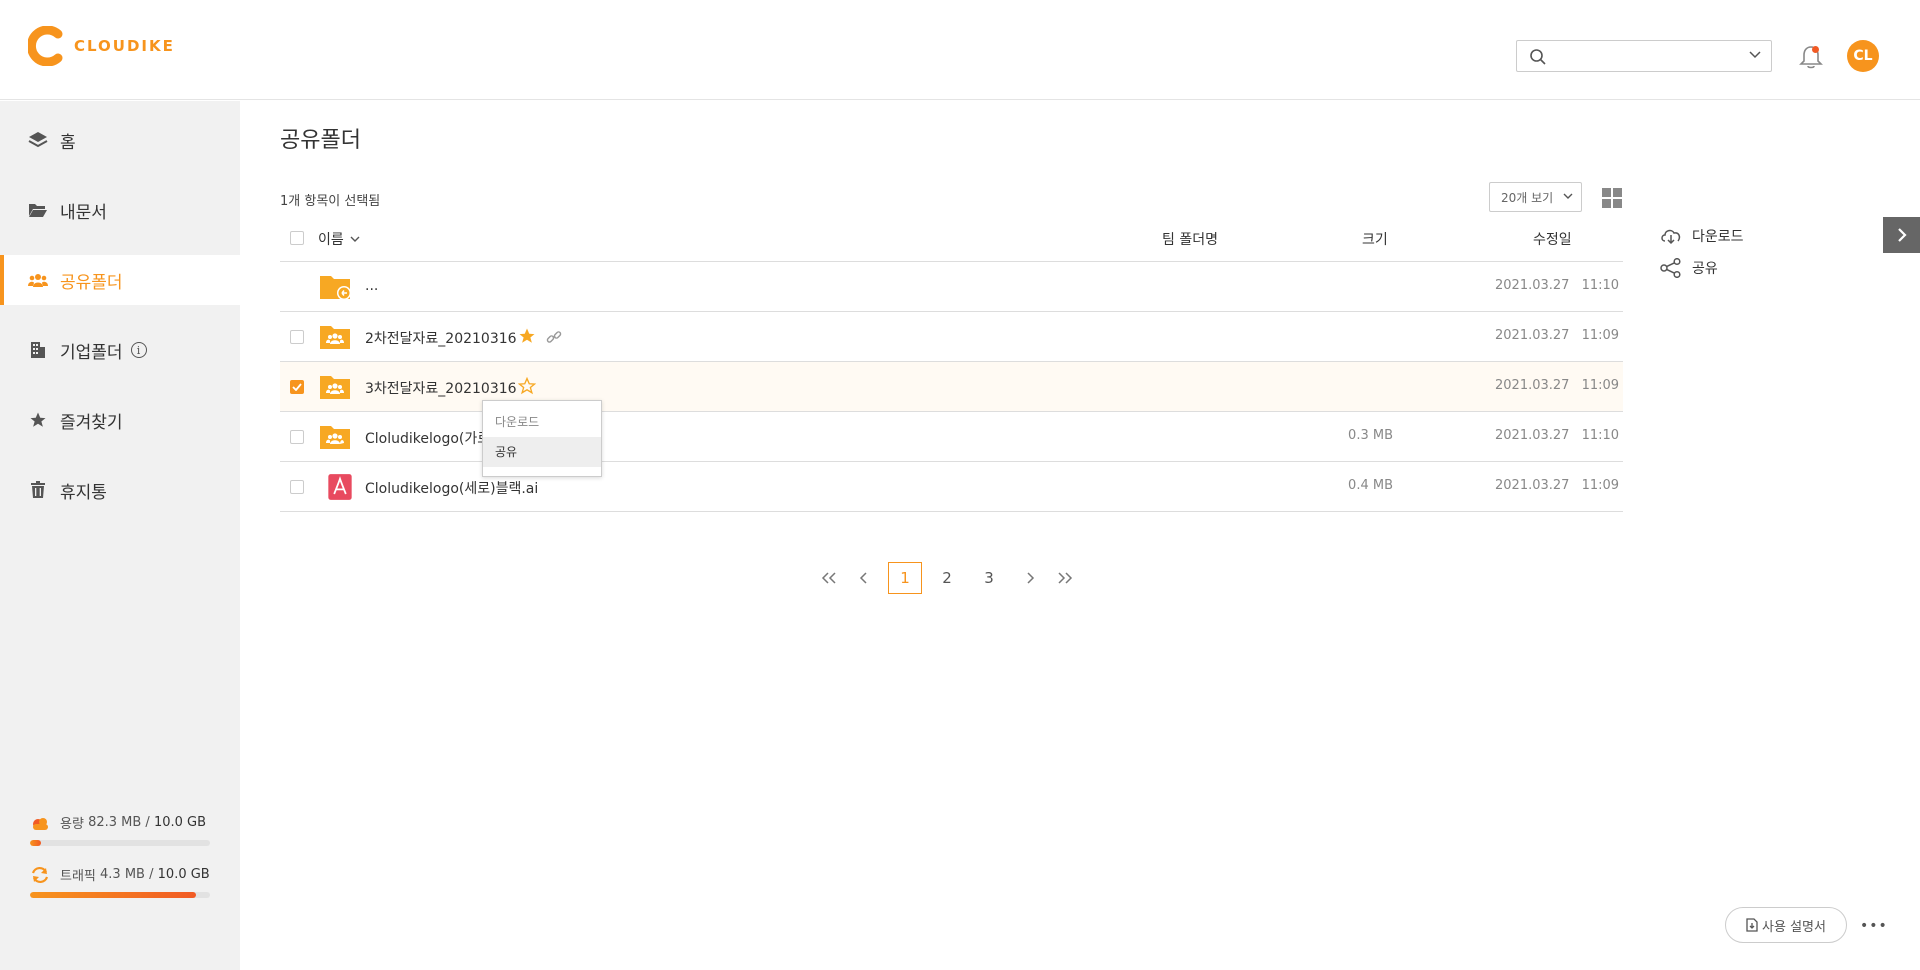  Describe the element at coordinates (91, 282) in the screenshot. I see `sidebar-item-label: 공유폴더` at that location.